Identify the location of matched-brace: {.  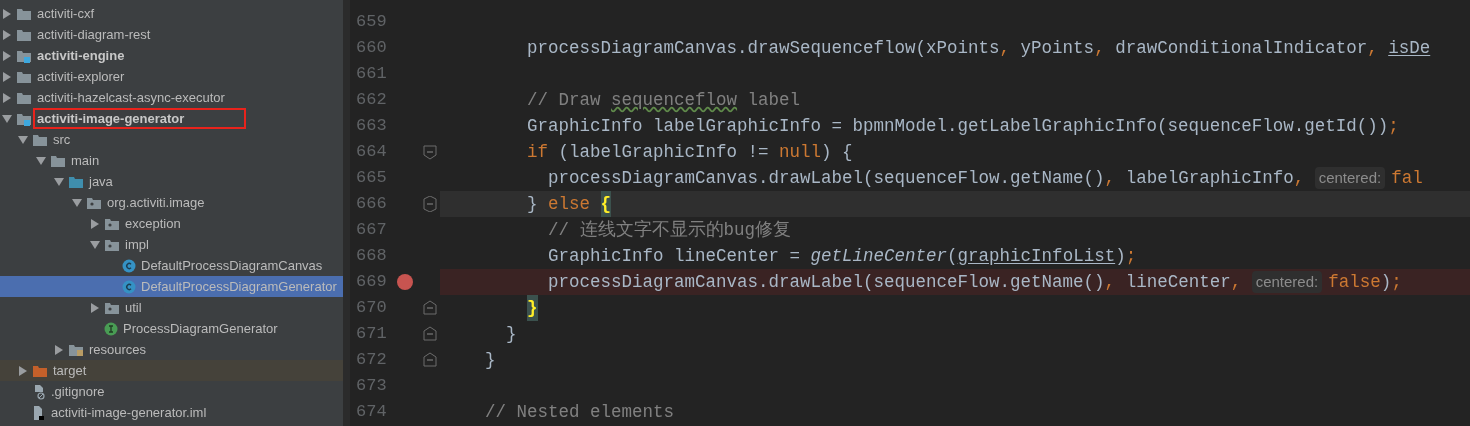
(606, 204).